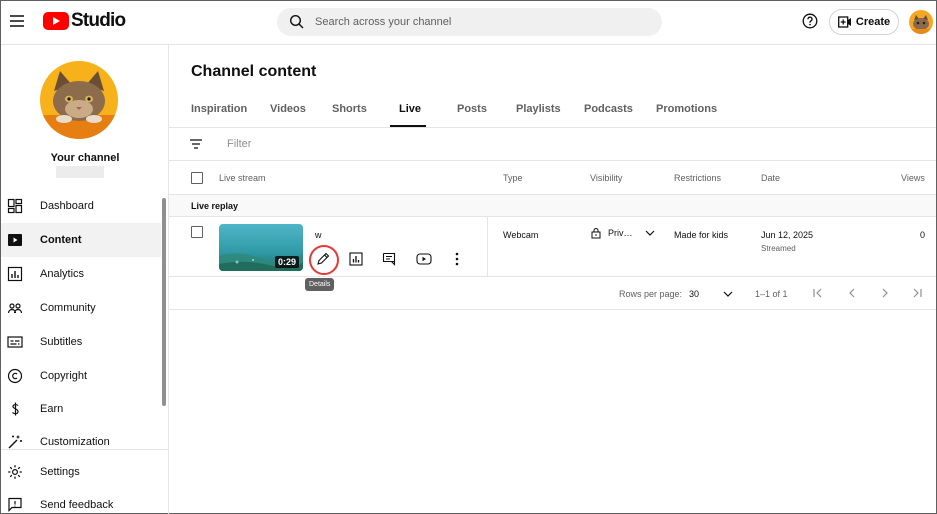  I want to click on sidebar-scrollbar, so click(164, 302).